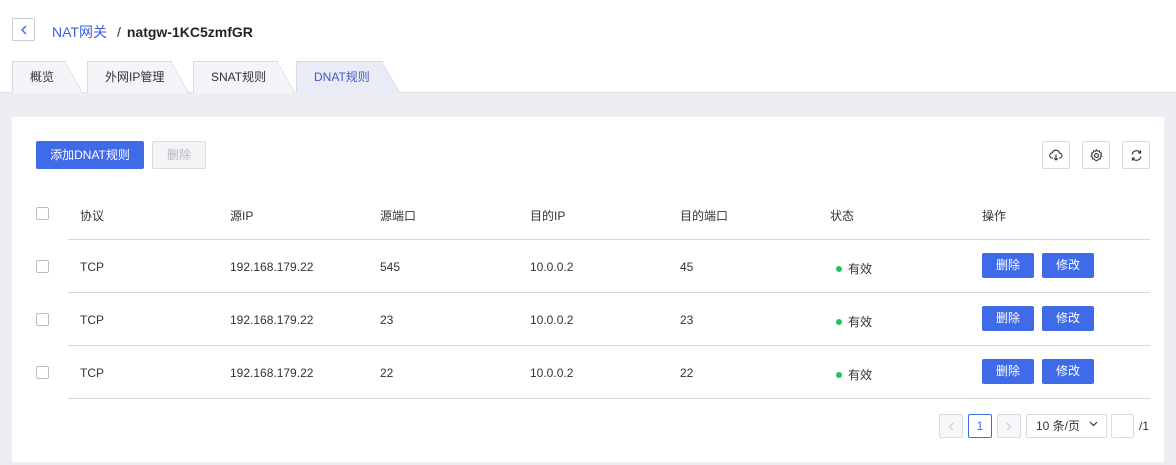 This screenshot has height=465, width=1176. Describe the element at coordinates (687, 267) in the screenshot. I see `dest-port-cell: 45` at that location.